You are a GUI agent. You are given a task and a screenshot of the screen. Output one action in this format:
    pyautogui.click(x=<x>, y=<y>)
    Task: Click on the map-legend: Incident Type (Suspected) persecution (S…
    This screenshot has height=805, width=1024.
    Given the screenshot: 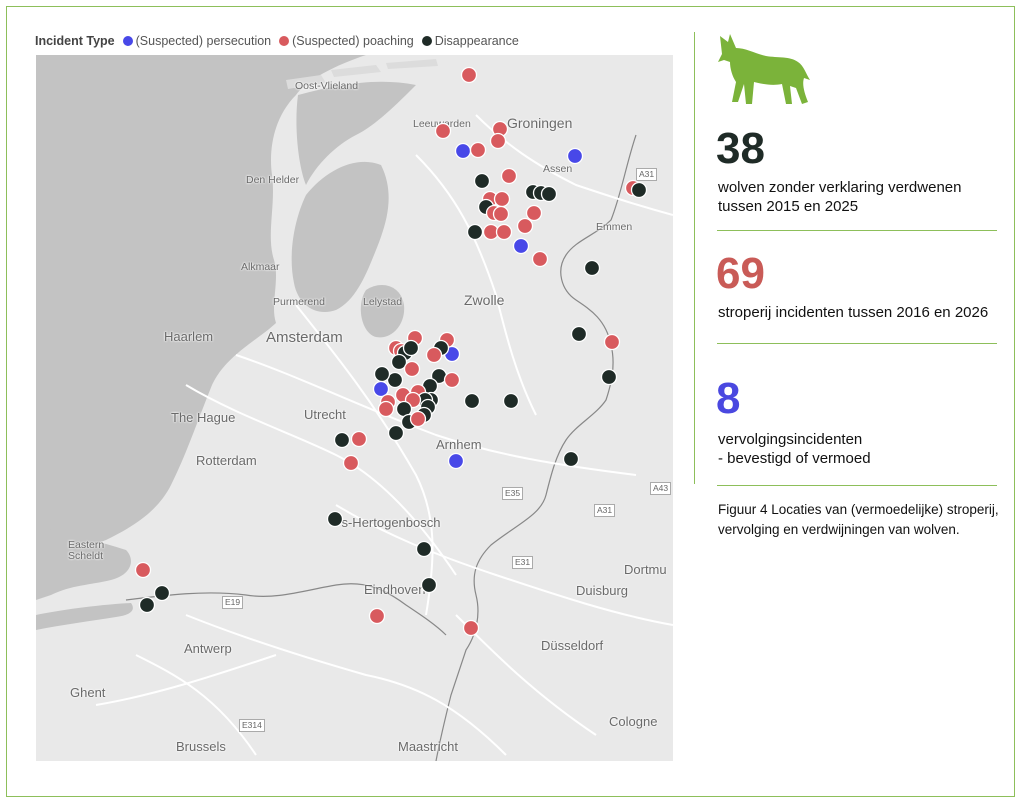 What is the action you would take?
    pyautogui.click(x=281, y=41)
    